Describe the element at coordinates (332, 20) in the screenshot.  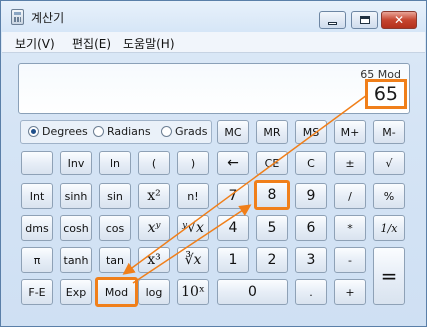
I see `minimize-button` at that location.